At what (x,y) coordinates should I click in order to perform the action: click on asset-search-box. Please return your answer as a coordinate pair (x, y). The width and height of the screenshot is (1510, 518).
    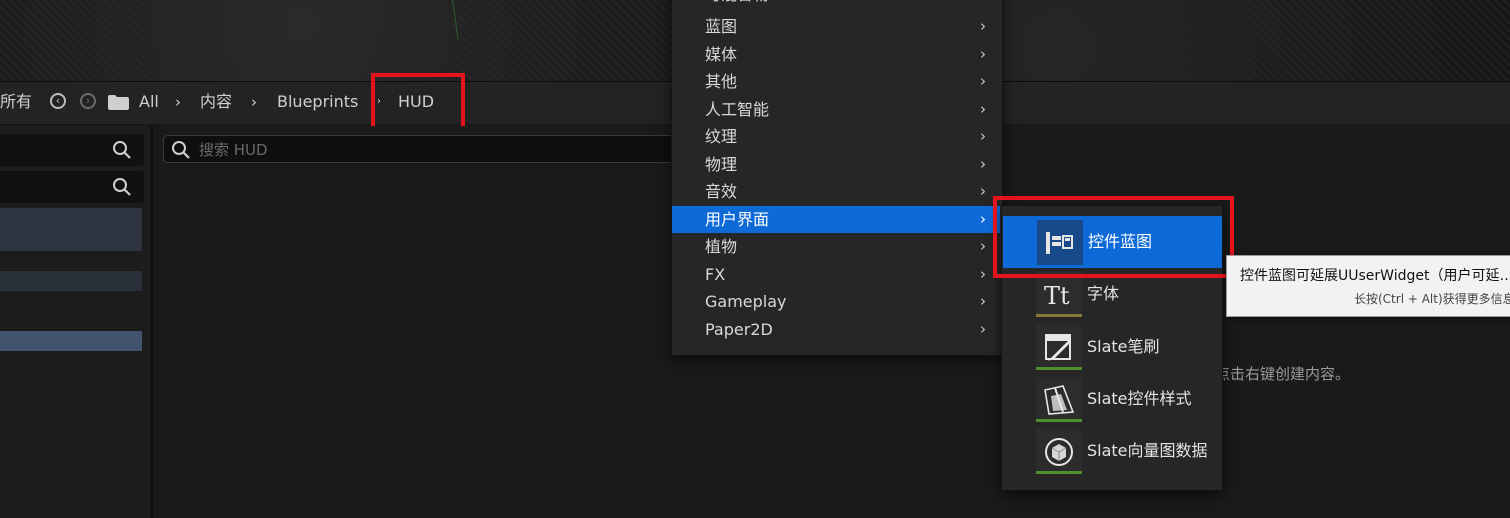
    Looking at the image, I should click on (433, 149).